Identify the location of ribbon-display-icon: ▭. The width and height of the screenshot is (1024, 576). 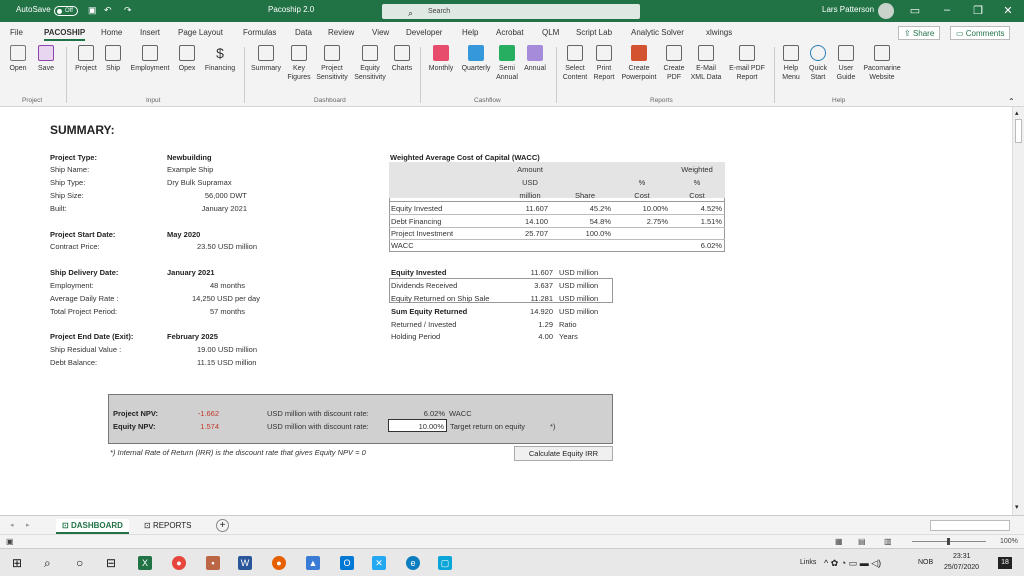
(915, 10).